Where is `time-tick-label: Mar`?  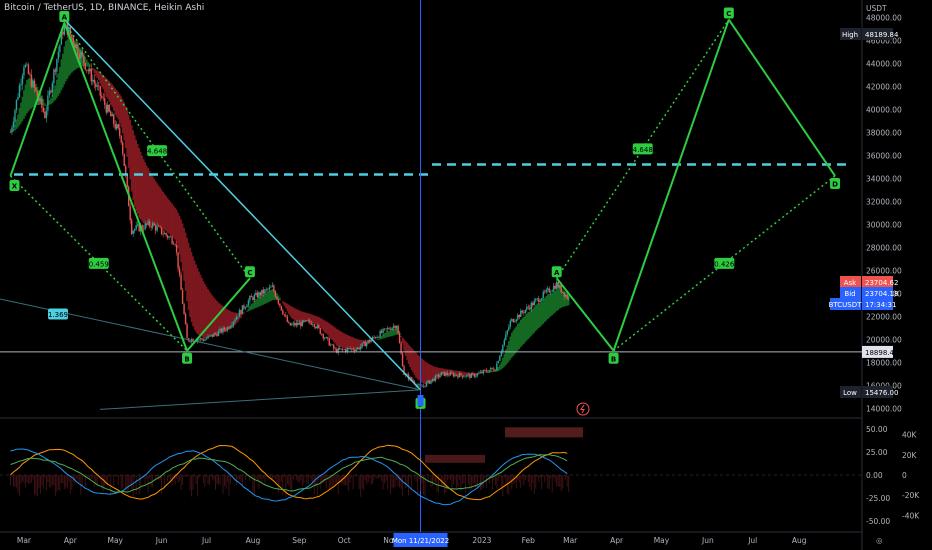 time-tick-label: Mar is located at coordinates (24, 540).